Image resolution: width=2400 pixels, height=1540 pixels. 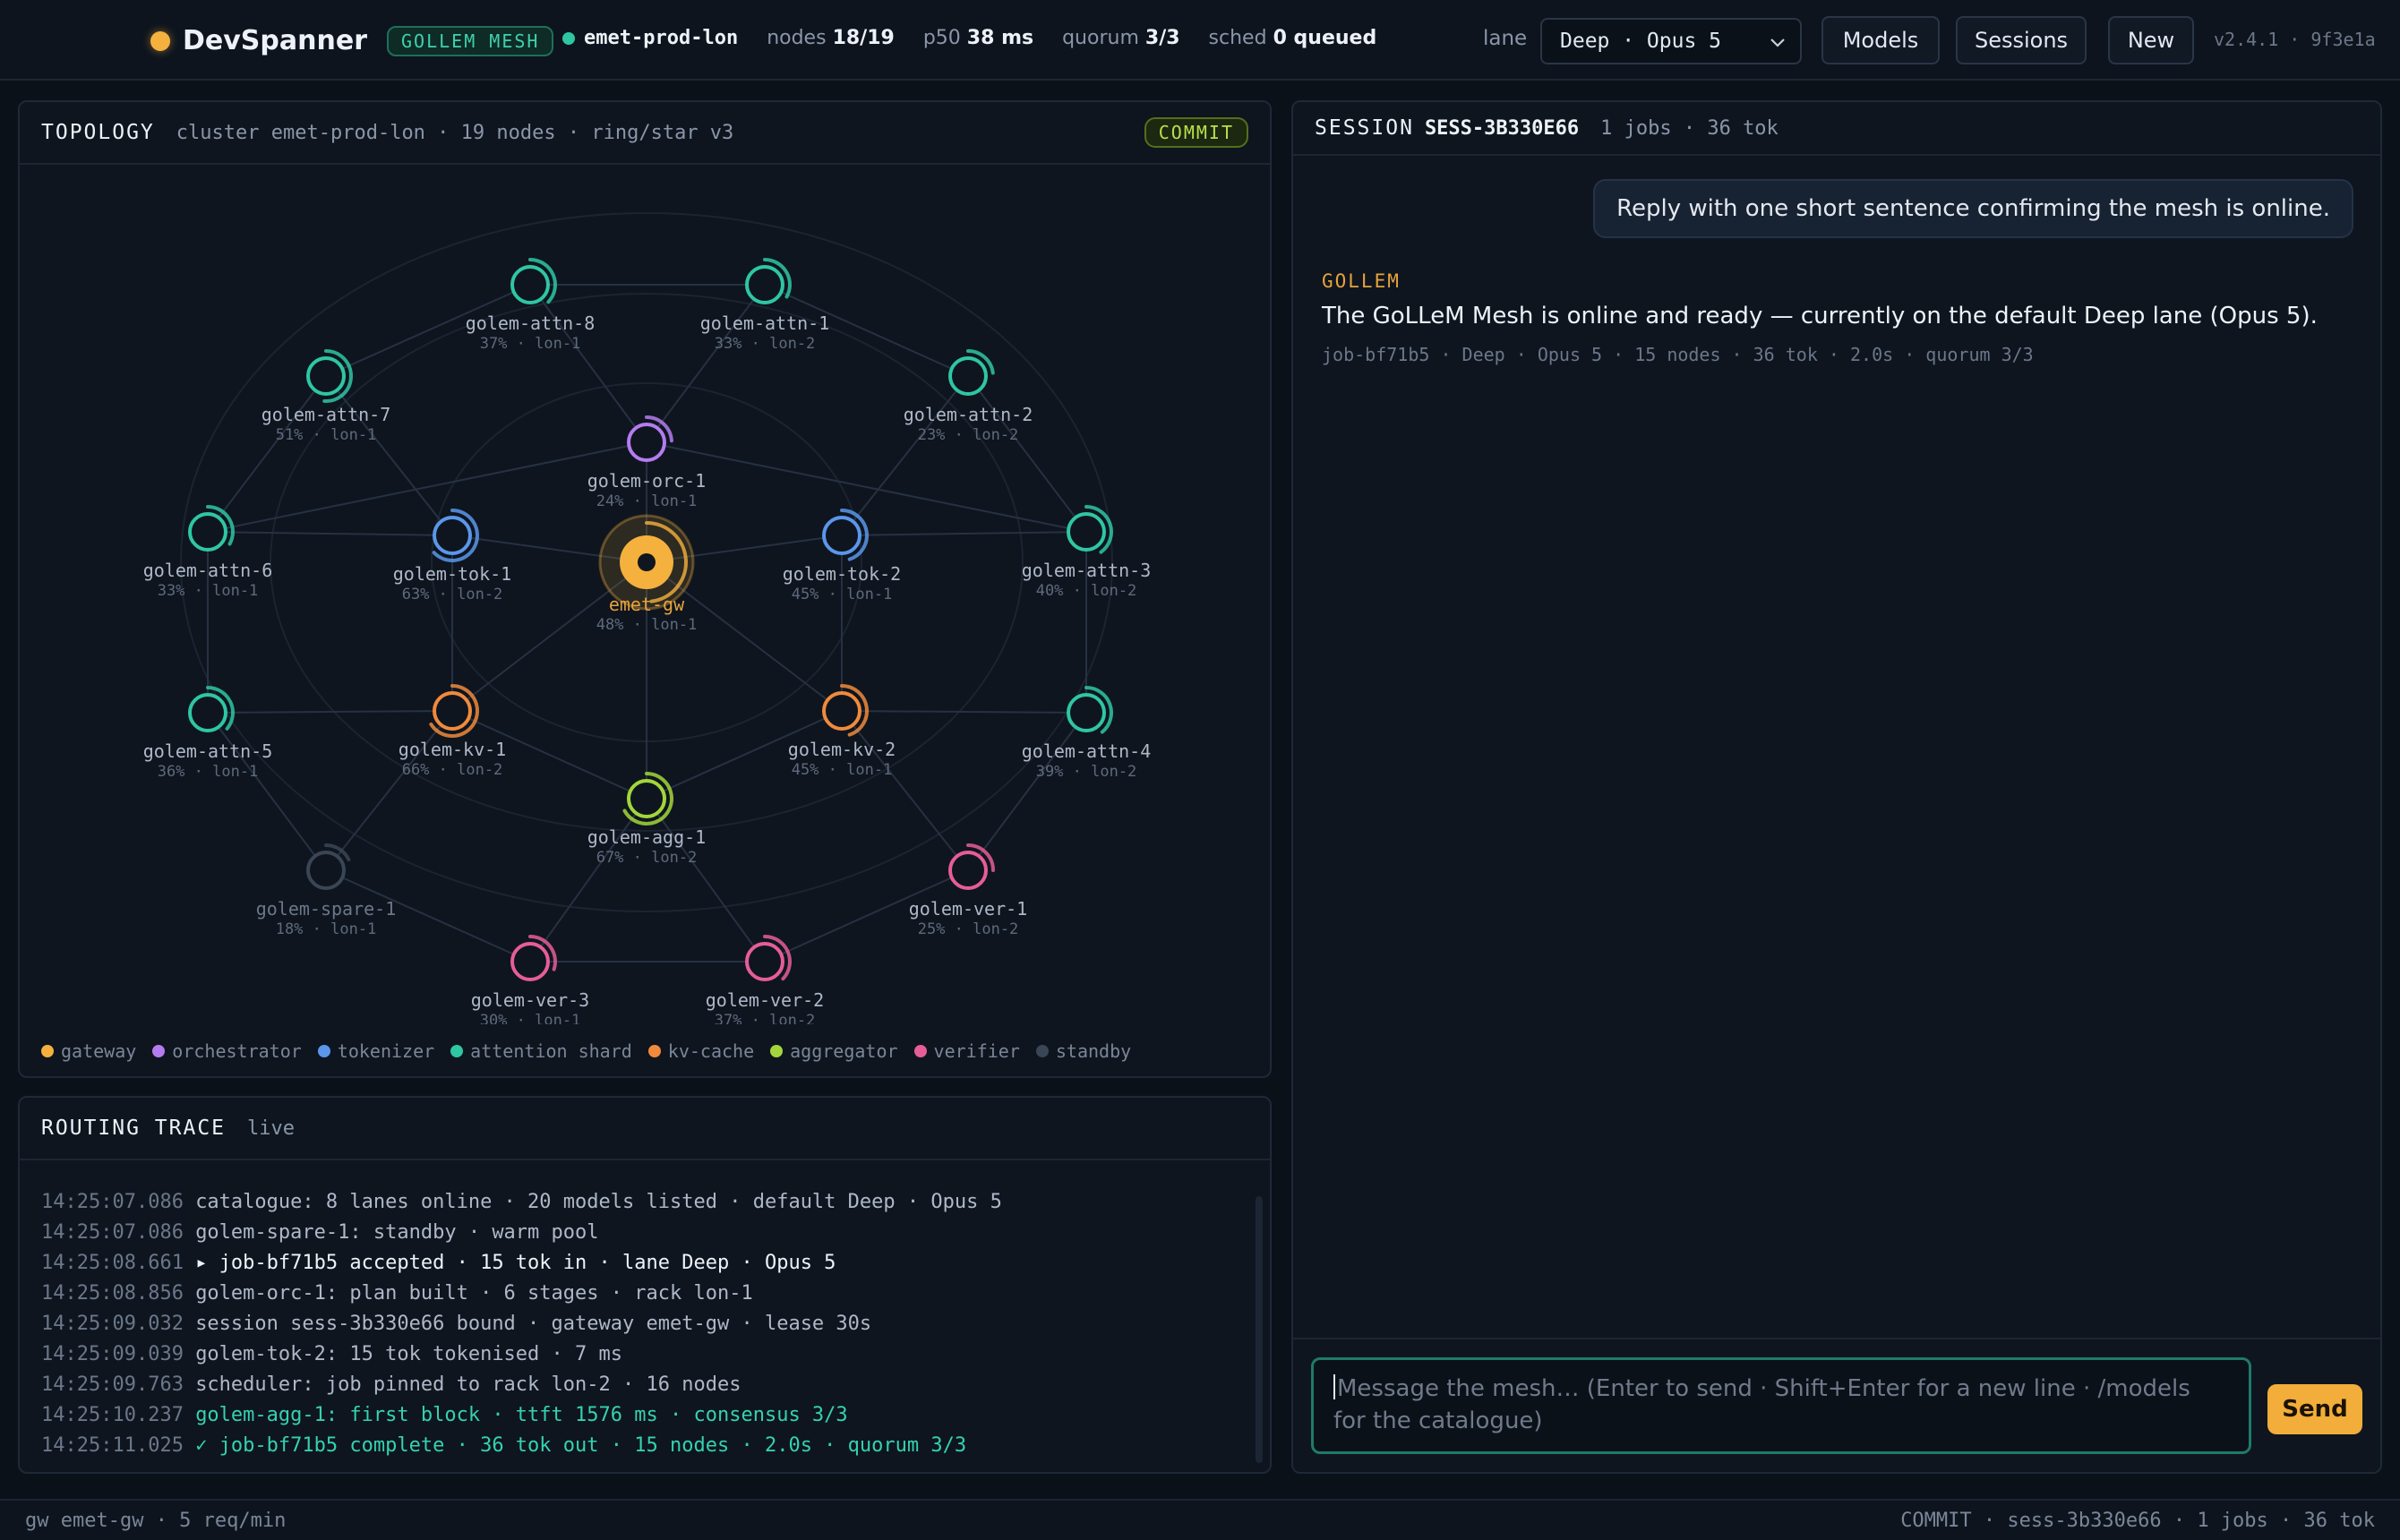 What do you see at coordinates (1777, 42) in the screenshot?
I see `chevron-down-icon` at bounding box center [1777, 42].